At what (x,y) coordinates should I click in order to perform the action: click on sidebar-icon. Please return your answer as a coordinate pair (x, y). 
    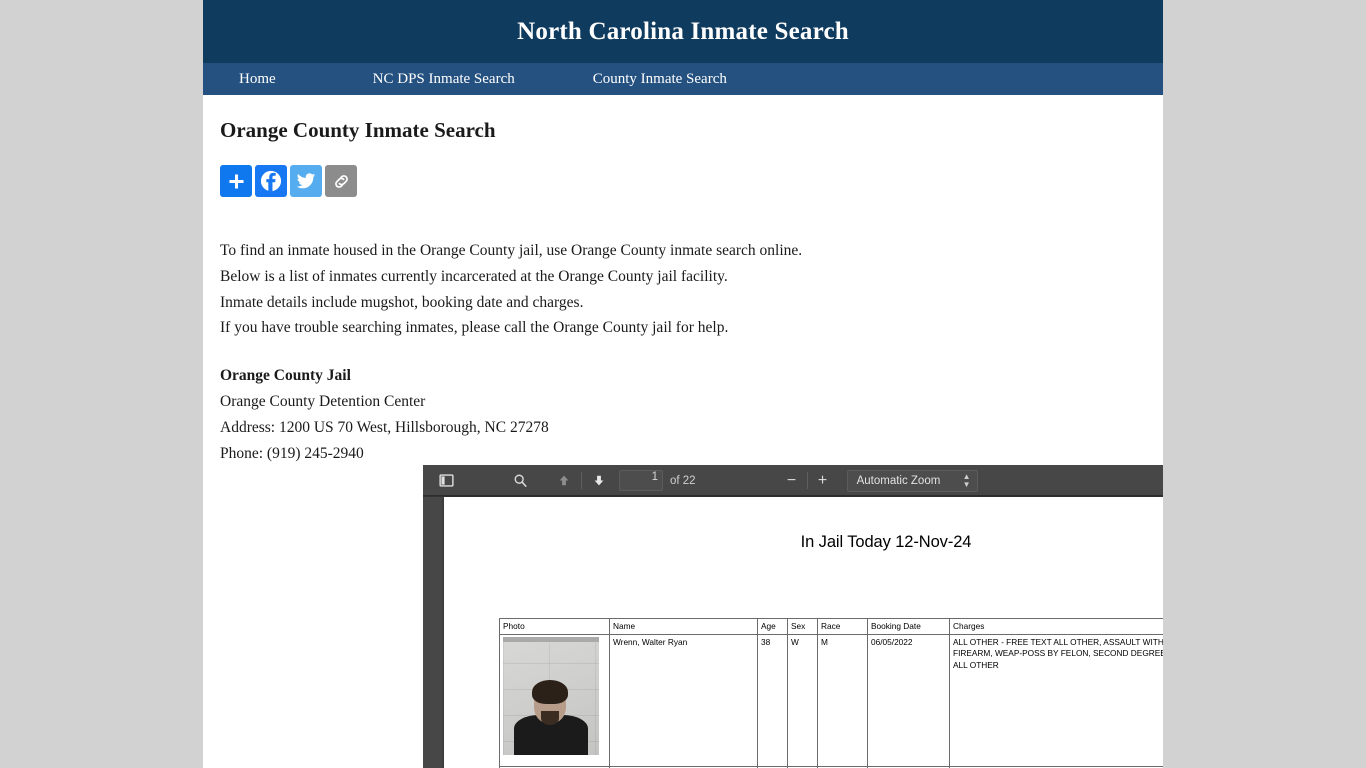
    Looking at the image, I should click on (446, 480).